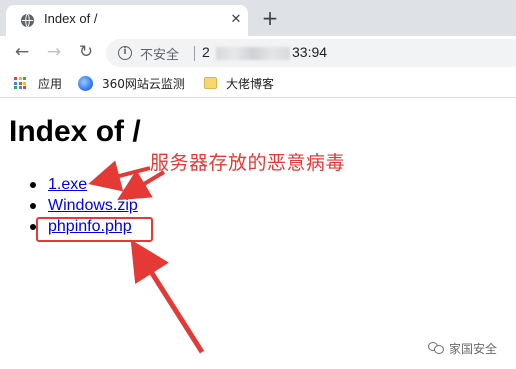 The image size is (516, 369). I want to click on wechat-icon, so click(436, 348).